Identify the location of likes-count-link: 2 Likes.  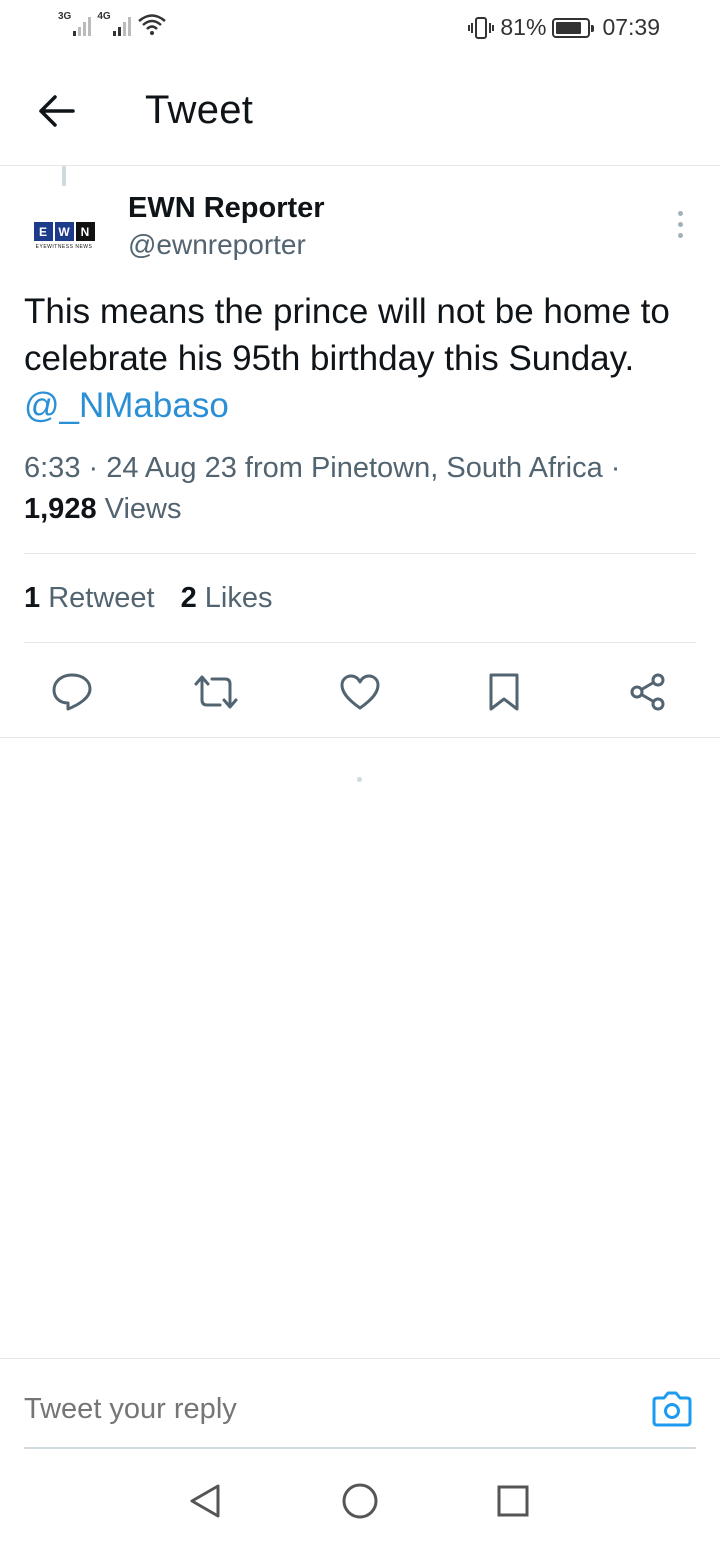
(227, 598).